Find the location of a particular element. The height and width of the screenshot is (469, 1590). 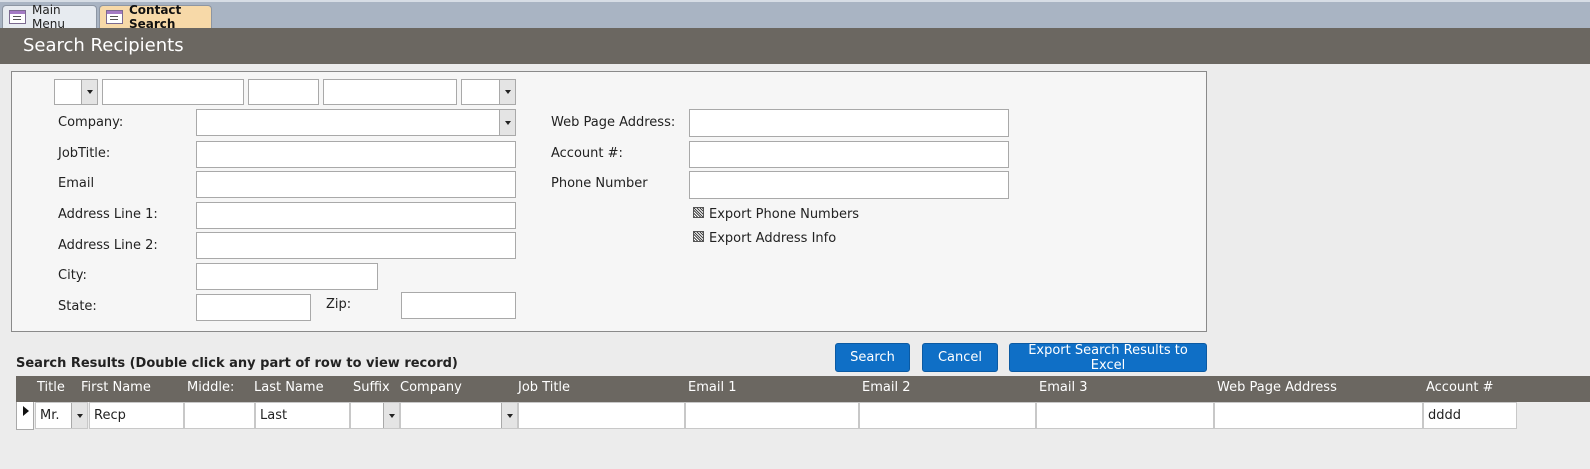

tab-main-menu: Main Menu is located at coordinates (49, 17).